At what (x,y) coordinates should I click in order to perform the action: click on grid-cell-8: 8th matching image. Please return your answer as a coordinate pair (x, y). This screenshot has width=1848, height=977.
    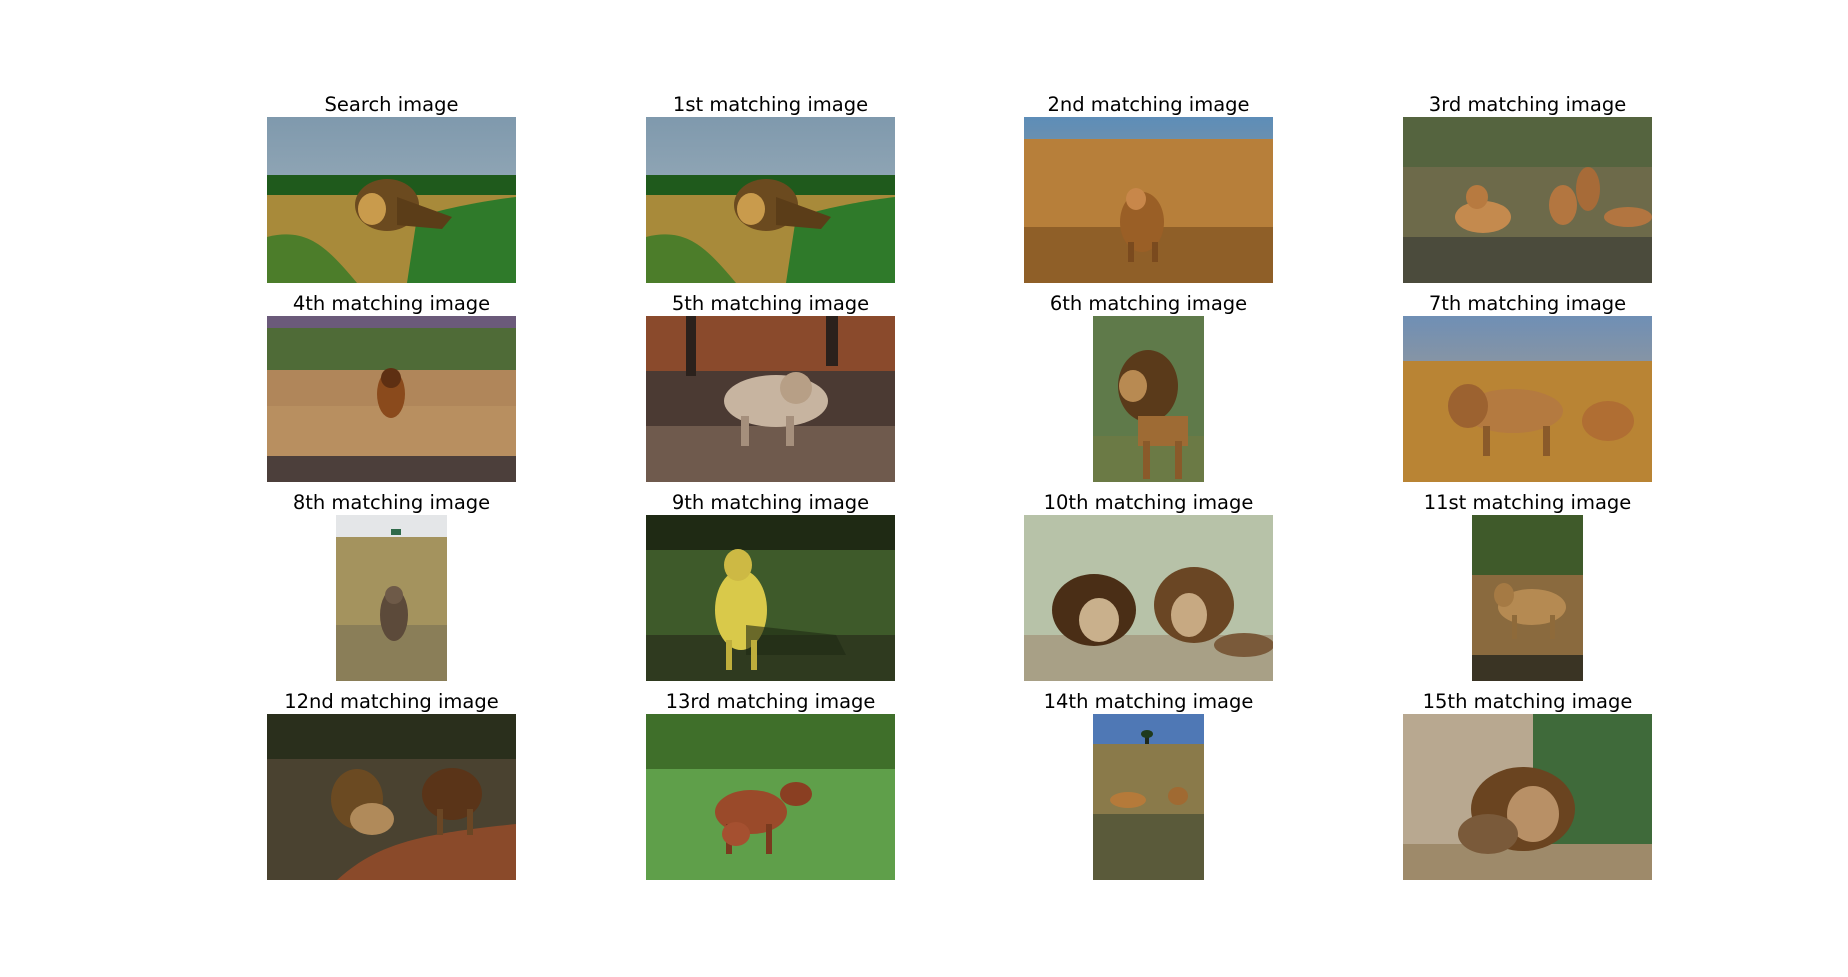
    Looking at the image, I should click on (391, 588).